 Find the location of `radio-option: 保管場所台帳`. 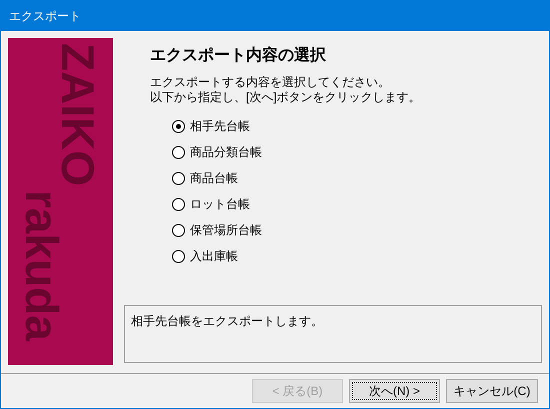

radio-option: 保管場所台帳 is located at coordinates (357, 230).